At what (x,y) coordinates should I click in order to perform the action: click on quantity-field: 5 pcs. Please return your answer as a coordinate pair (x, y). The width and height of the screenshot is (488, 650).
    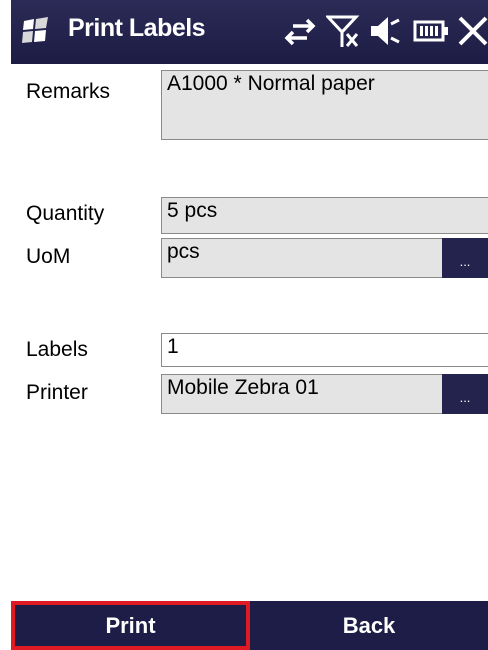
    Looking at the image, I should click on (324, 215).